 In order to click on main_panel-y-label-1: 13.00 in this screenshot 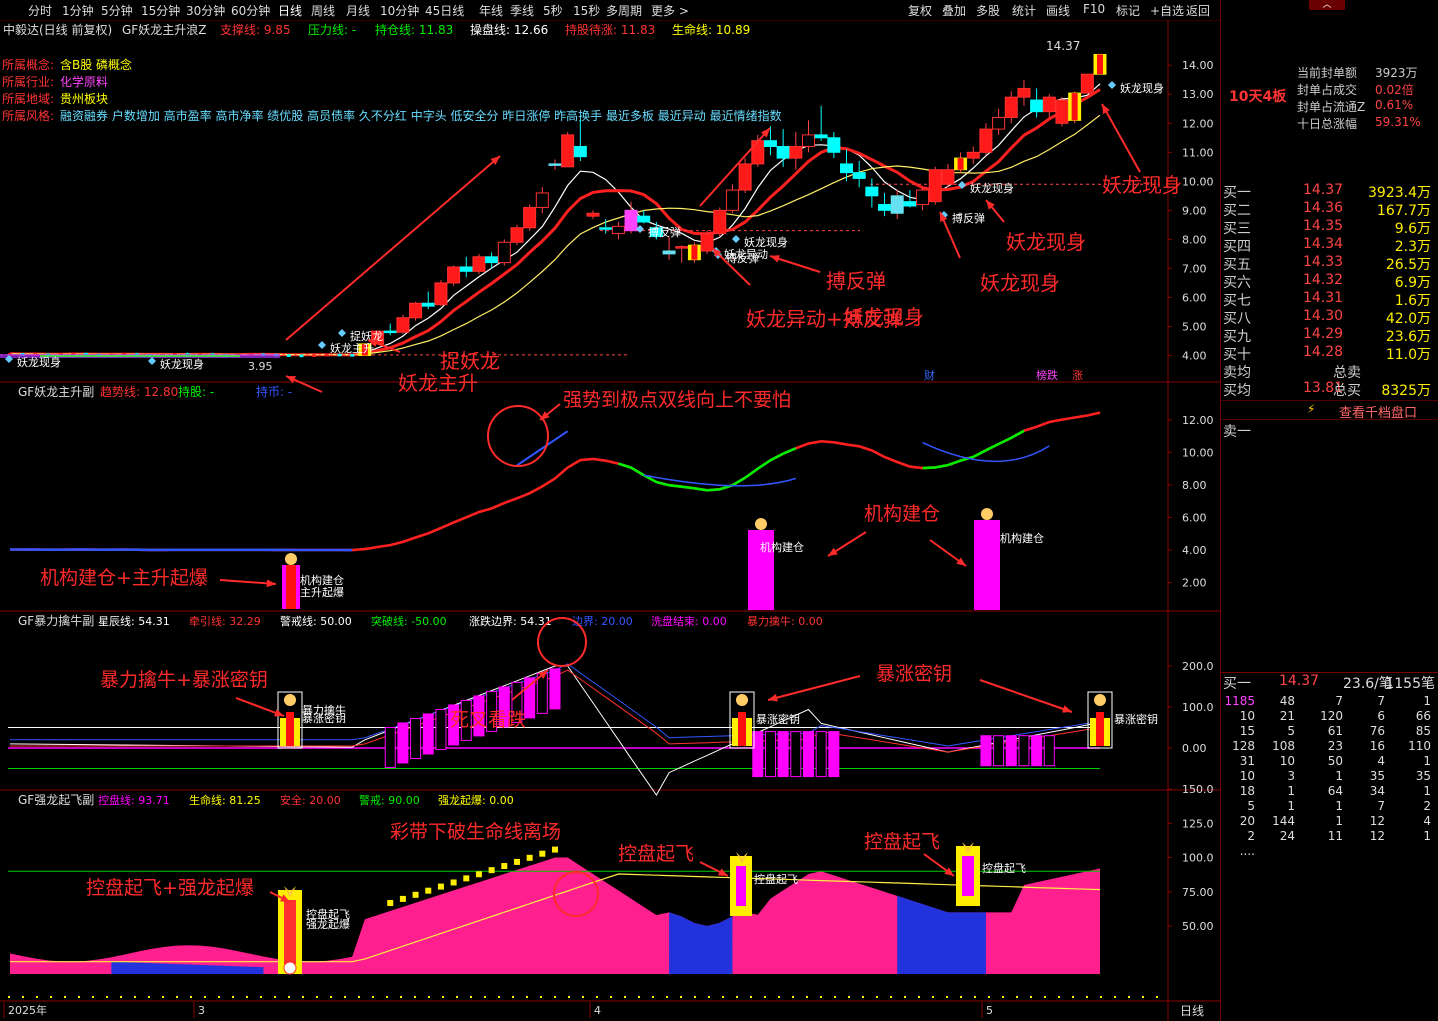, I will do `click(1198, 94)`.